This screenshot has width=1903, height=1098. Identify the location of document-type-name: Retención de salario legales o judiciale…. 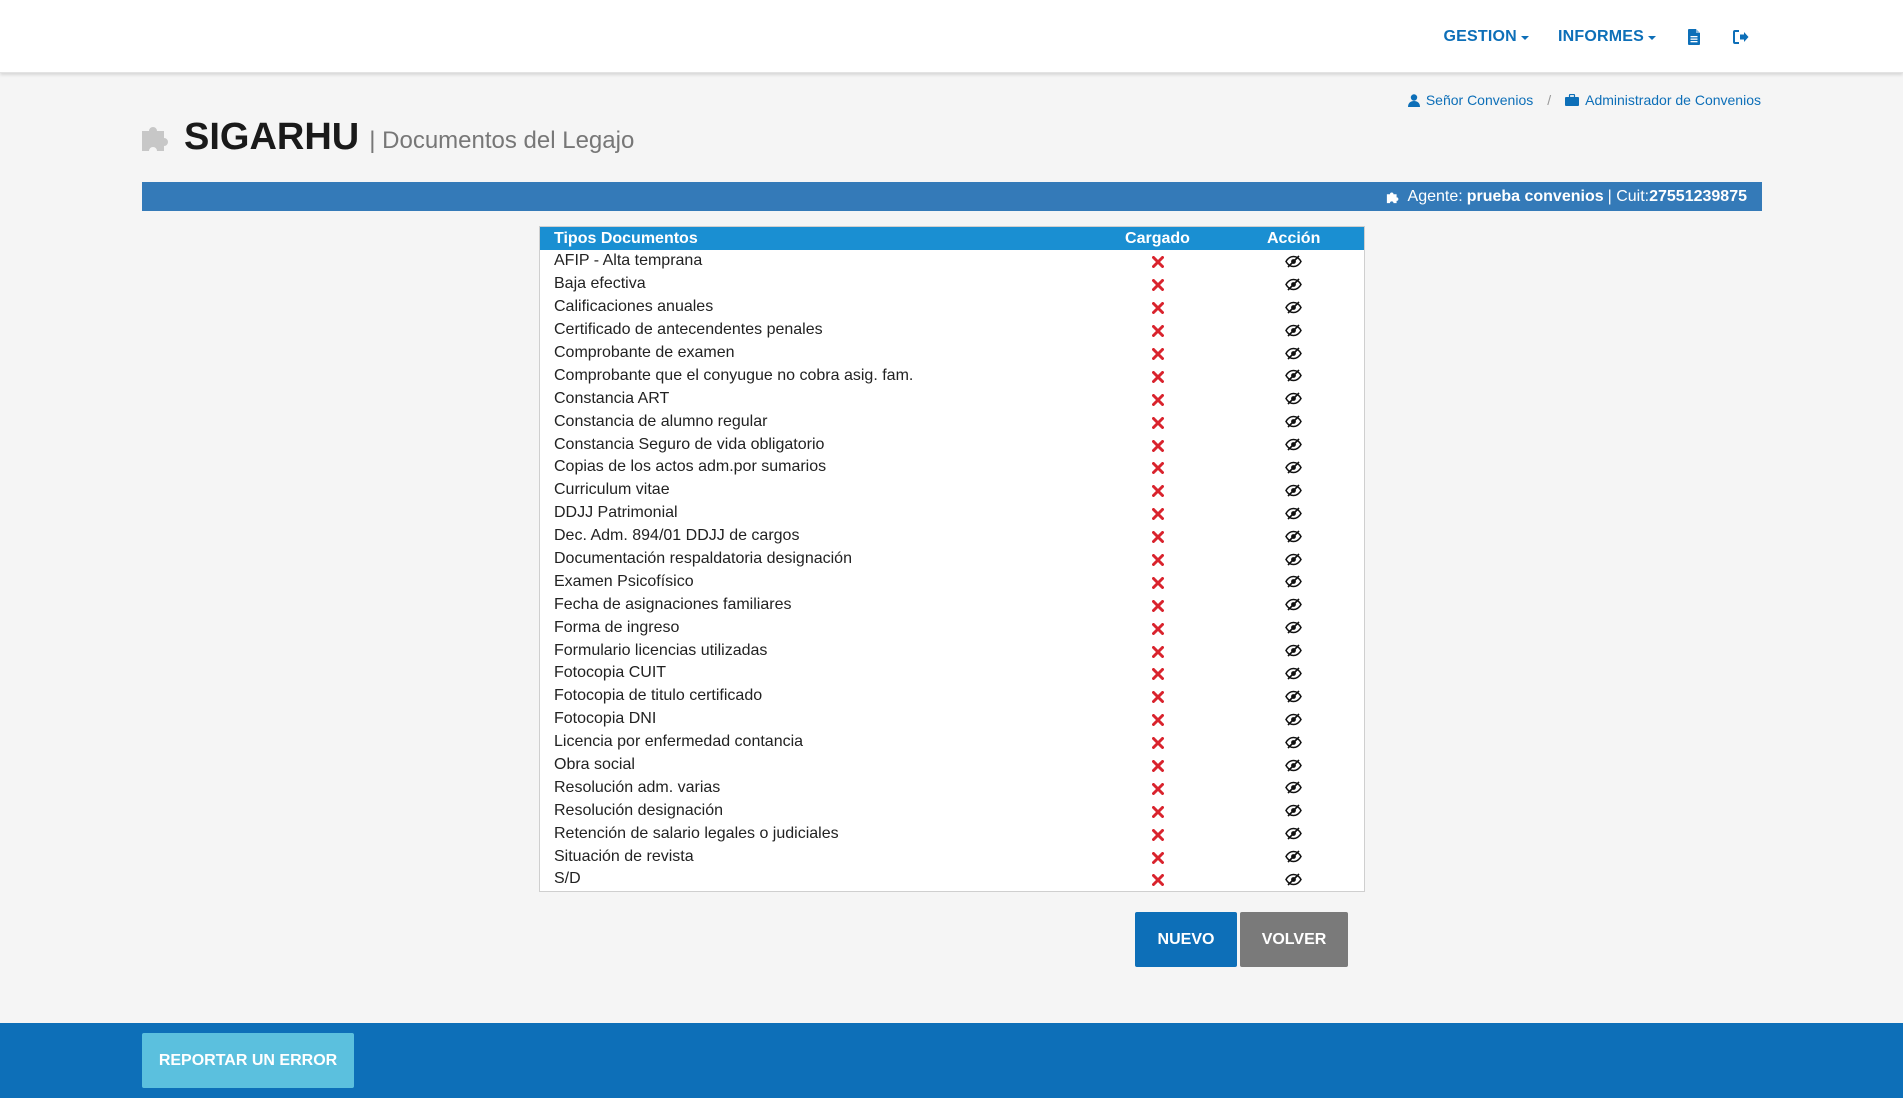
(696, 833).